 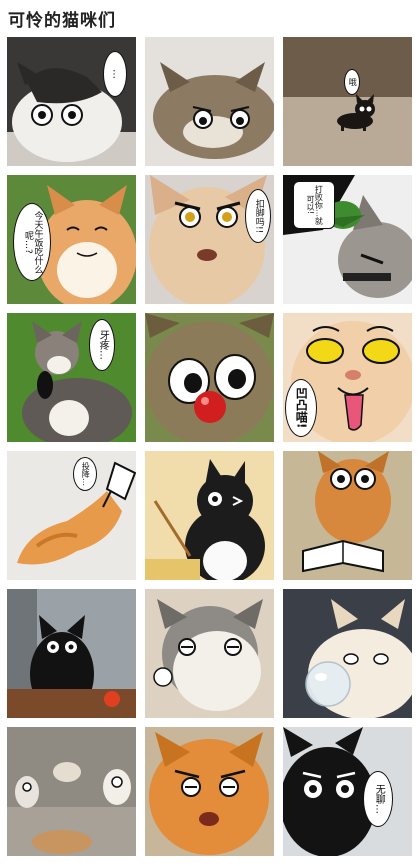 I want to click on speech-bubble-4: 今天午饭吃什么呢…?, so click(x=32, y=242).